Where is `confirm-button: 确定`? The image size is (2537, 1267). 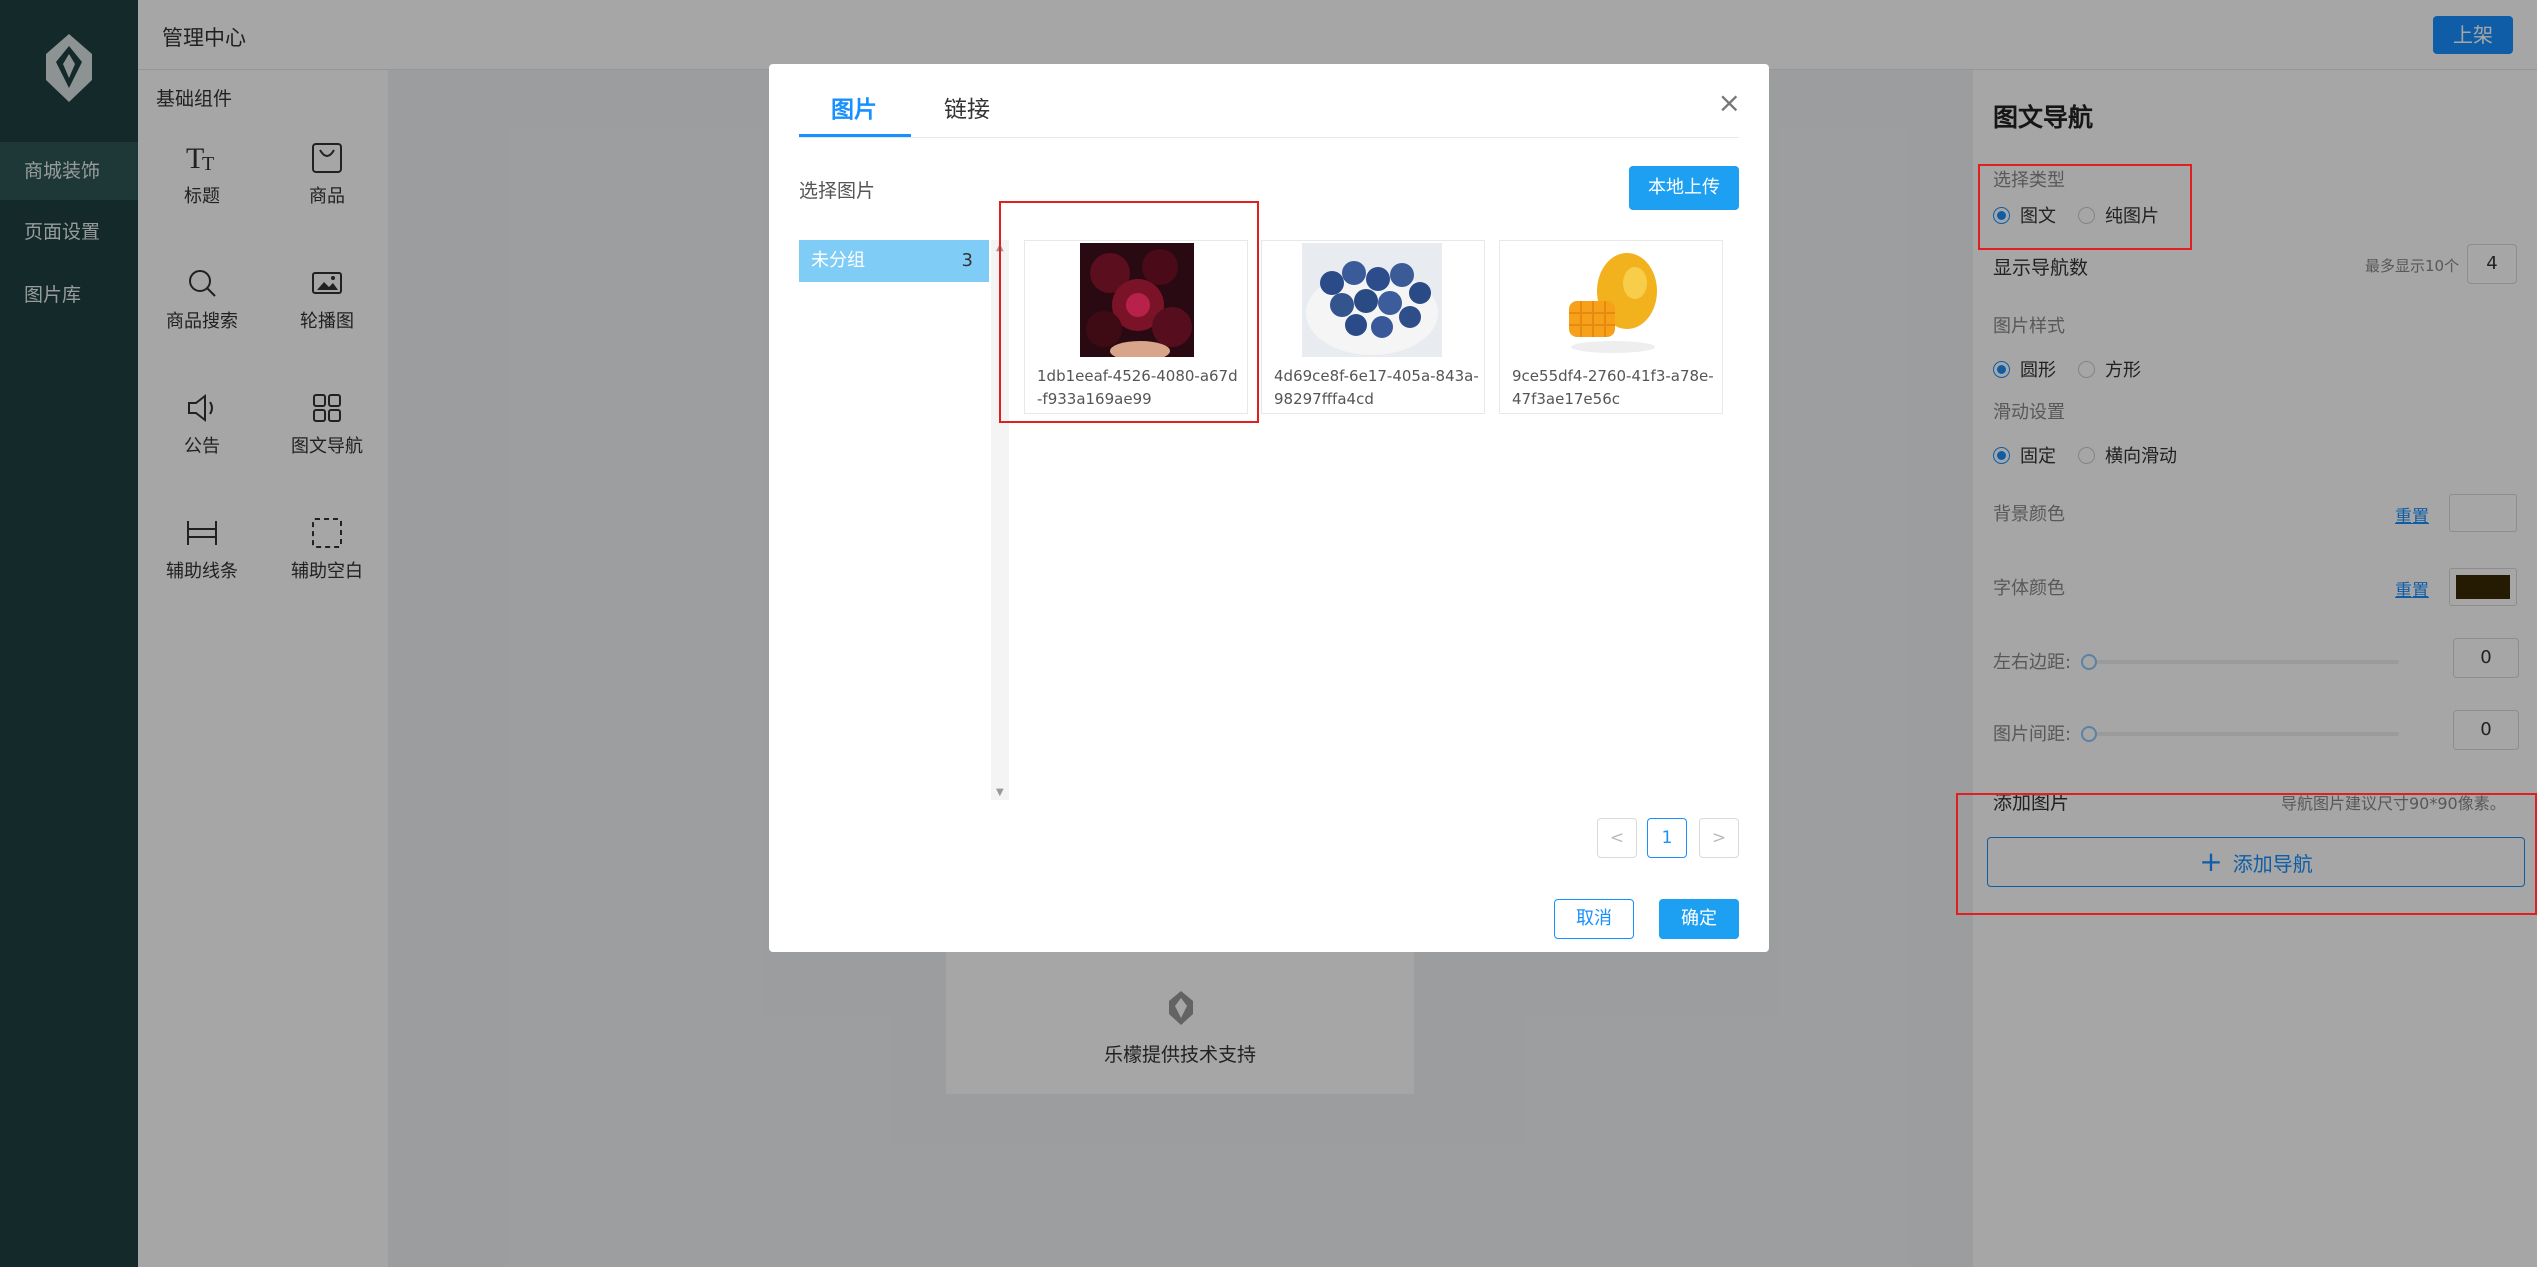
confirm-button: 确定 is located at coordinates (1699, 919).